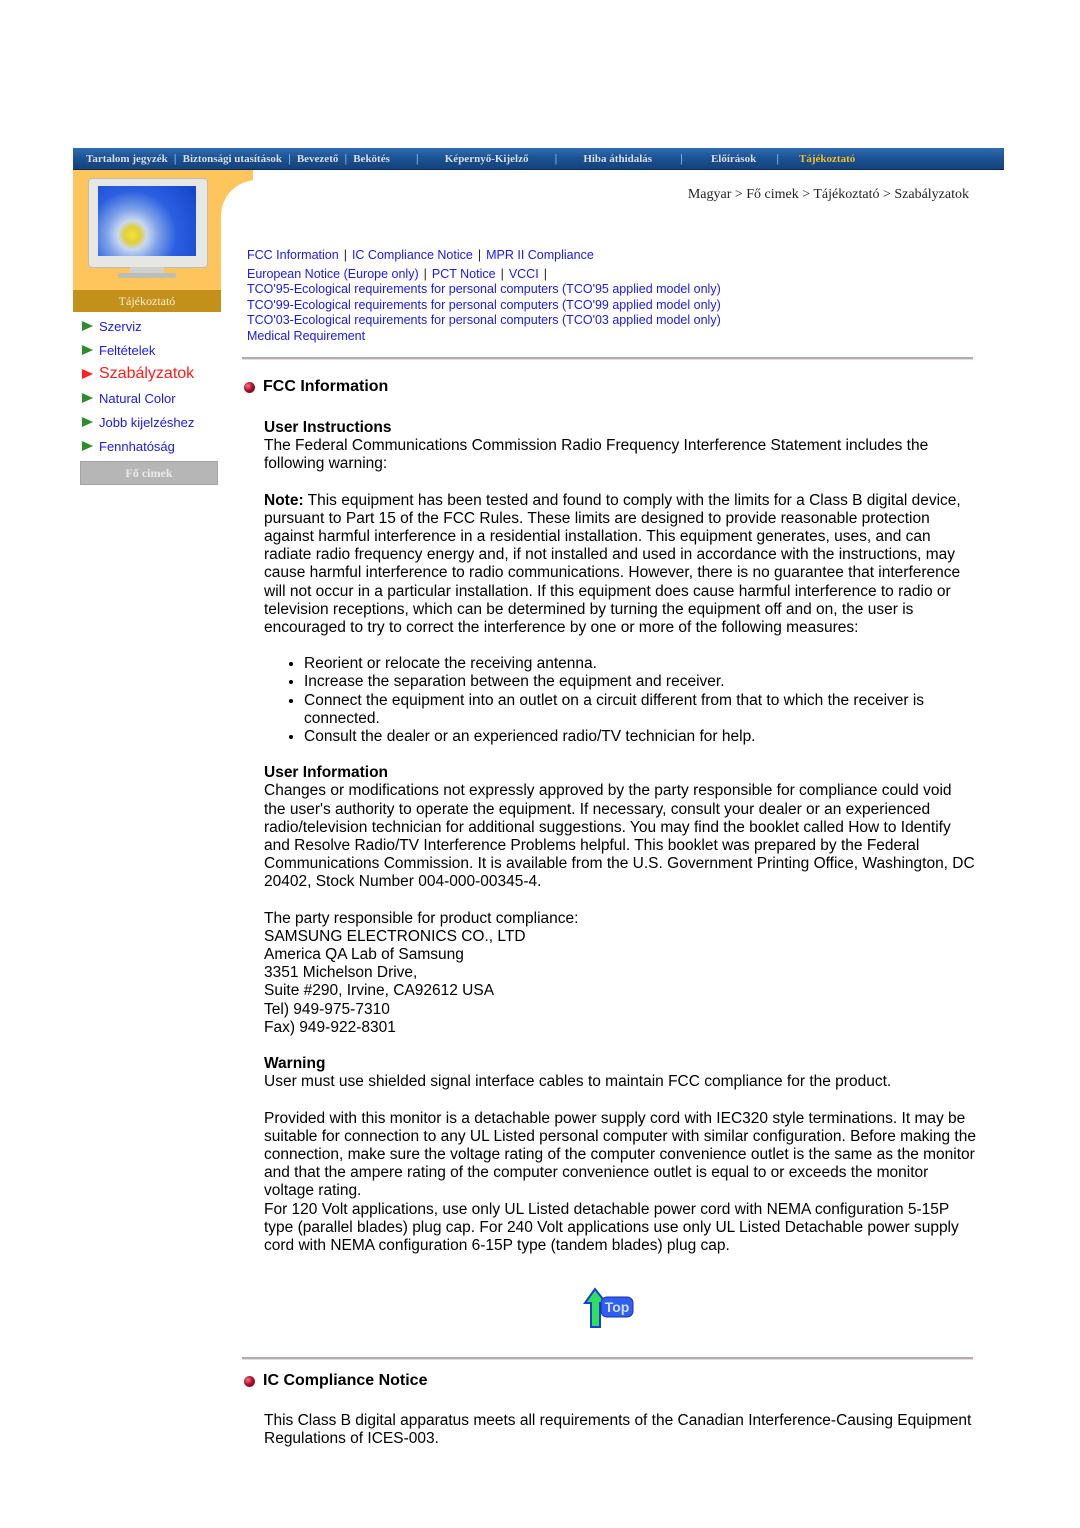 This screenshot has height=1528, width=1080. What do you see at coordinates (364, 955) in the screenshot?
I see `responsible-party-line: America QA Lab of Samsung` at bounding box center [364, 955].